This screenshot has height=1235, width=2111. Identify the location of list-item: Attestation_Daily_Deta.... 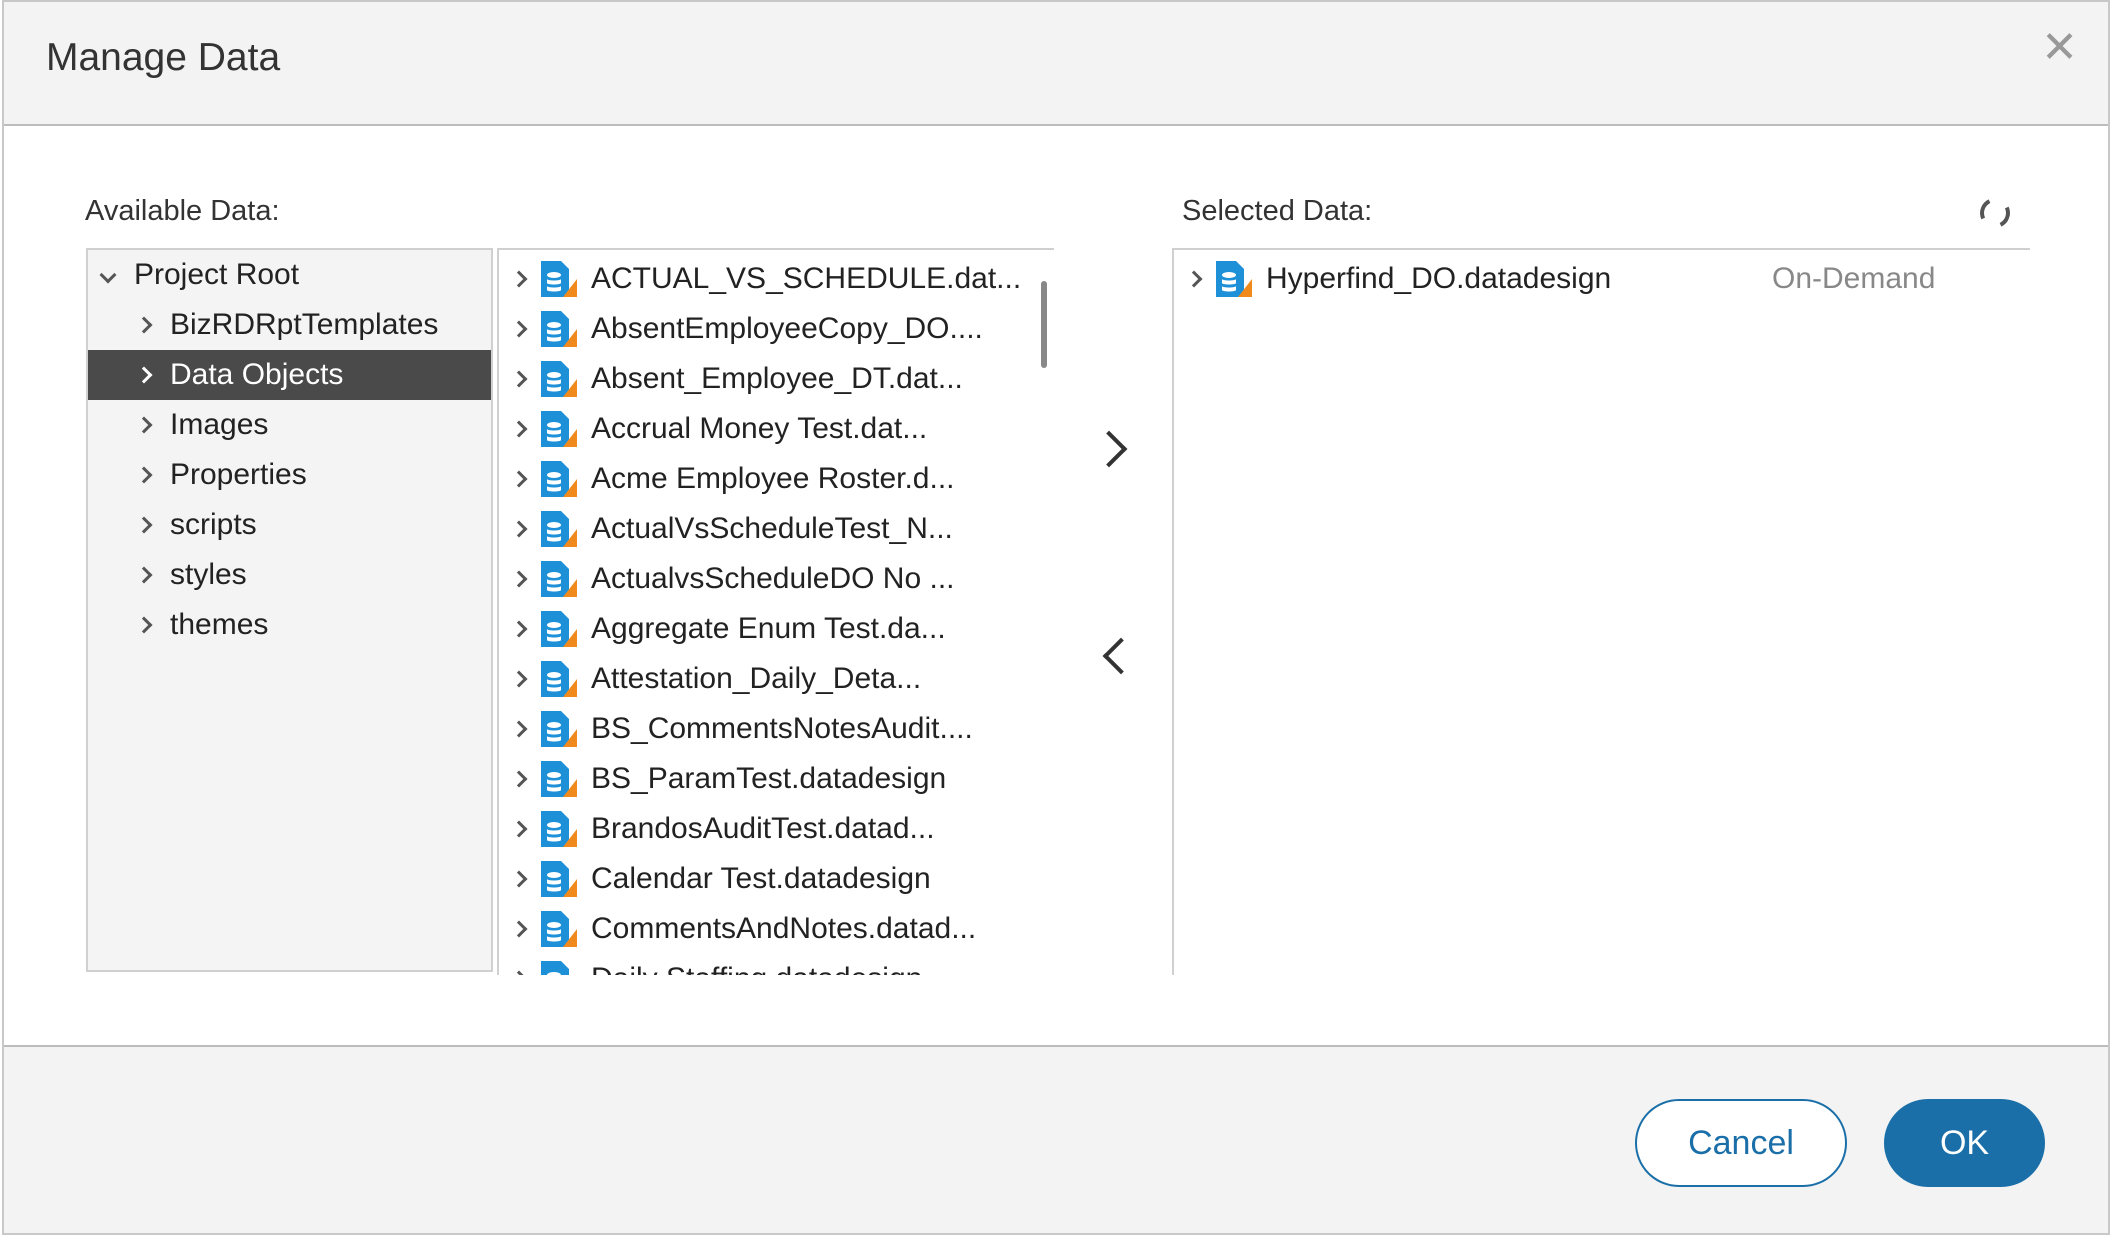
(776, 679).